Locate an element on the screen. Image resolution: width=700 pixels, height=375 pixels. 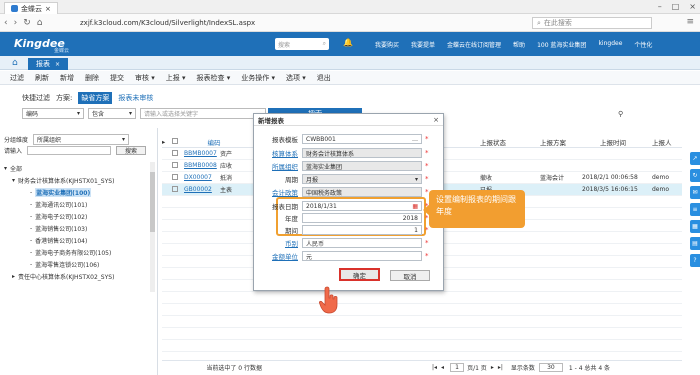
dimension-select: 所属组织 ▾ is located at coordinates (81, 139).